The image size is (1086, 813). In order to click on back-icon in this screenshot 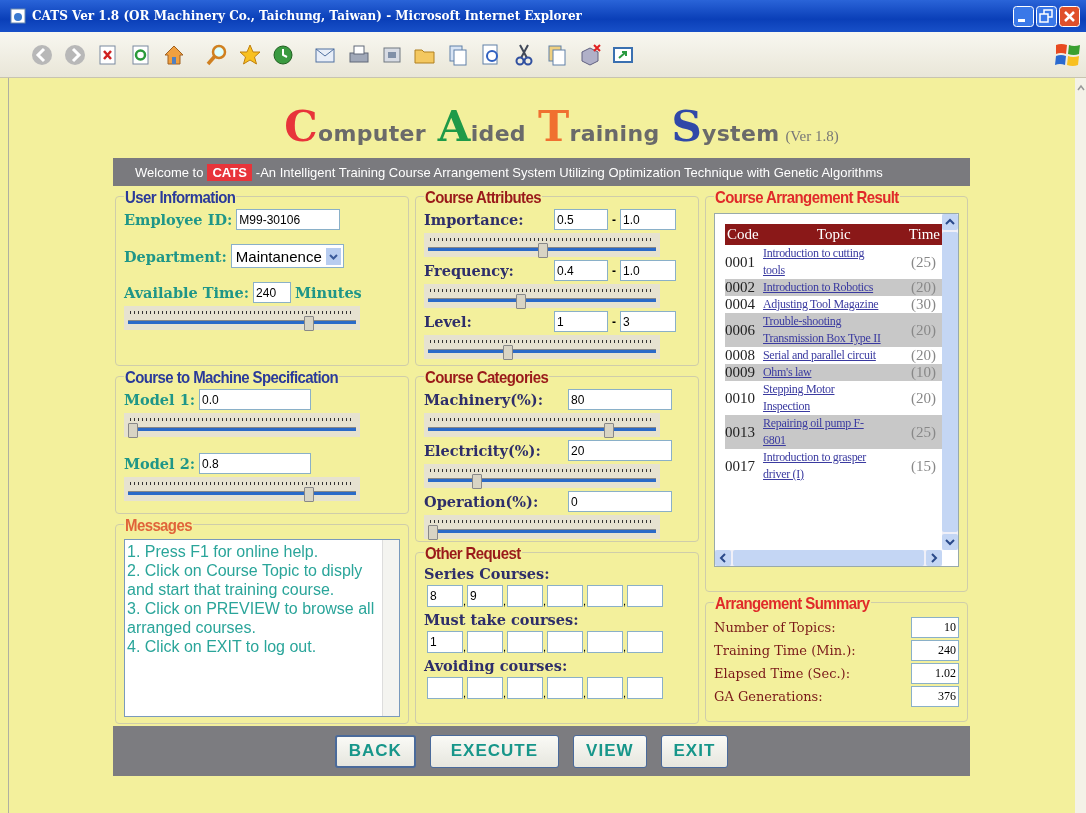, I will do `click(42, 54)`.